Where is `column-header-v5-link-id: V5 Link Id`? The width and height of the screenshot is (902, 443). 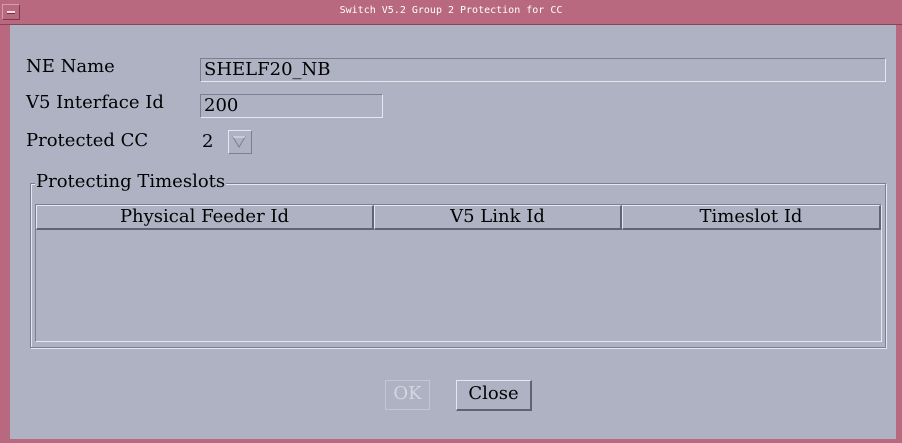
column-header-v5-link-id: V5 Link Id is located at coordinates (498, 217).